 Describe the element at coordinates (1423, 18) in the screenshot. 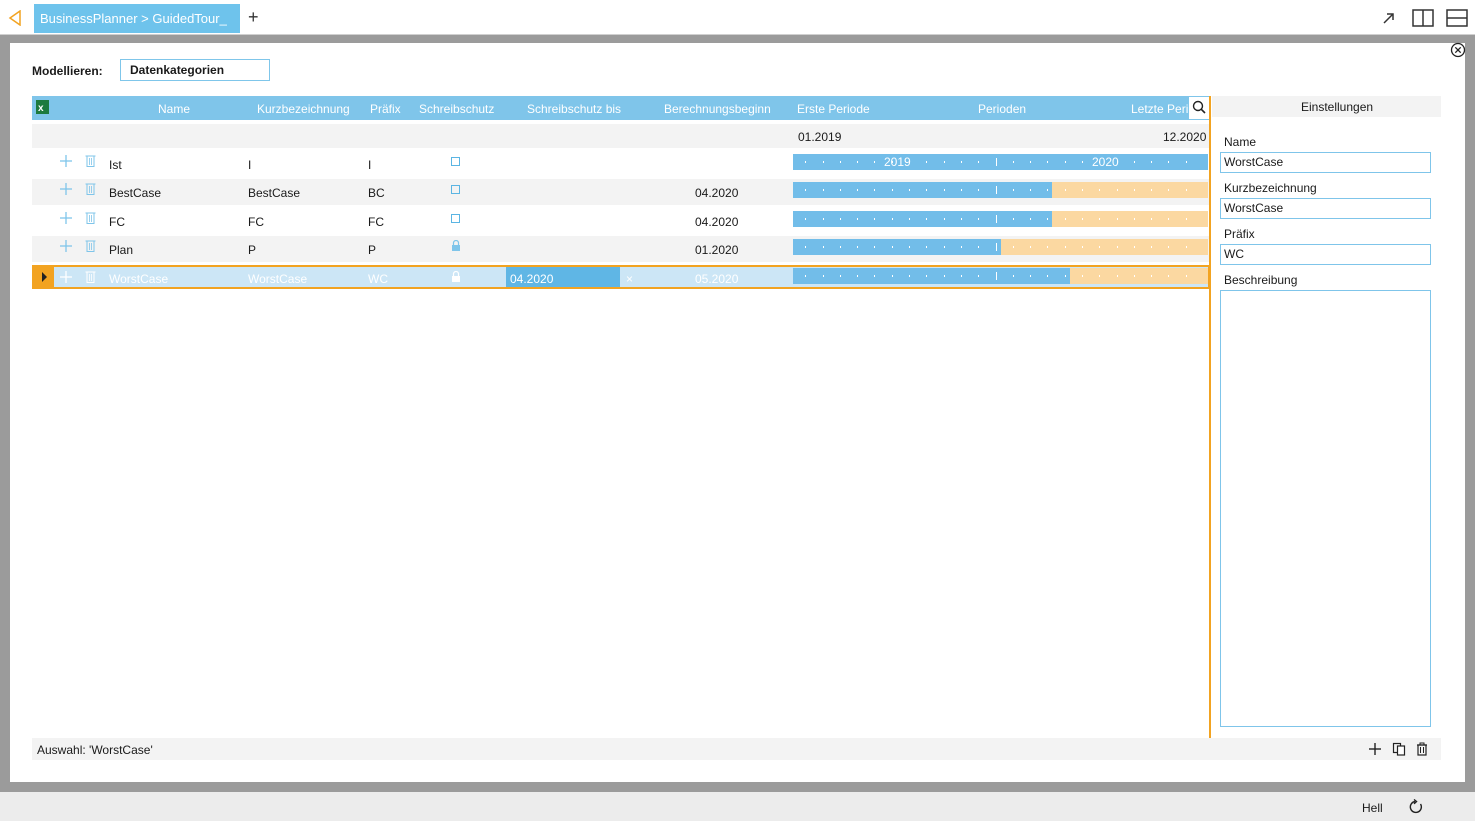

I see `split-vertical-icon` at that location.